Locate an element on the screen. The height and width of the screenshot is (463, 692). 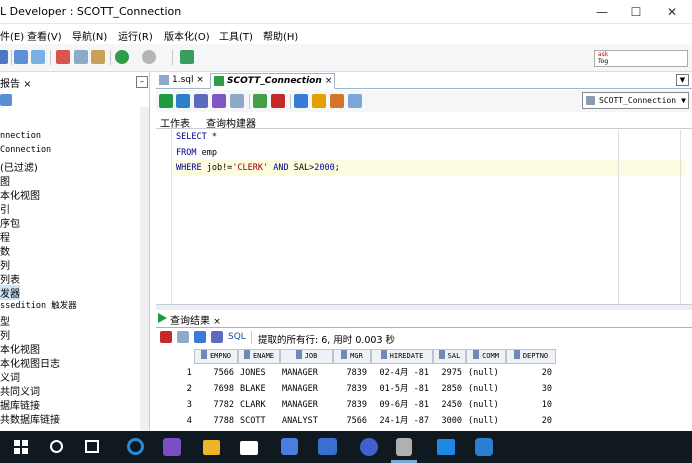
filter-icon is located at coordinates (6, 100).